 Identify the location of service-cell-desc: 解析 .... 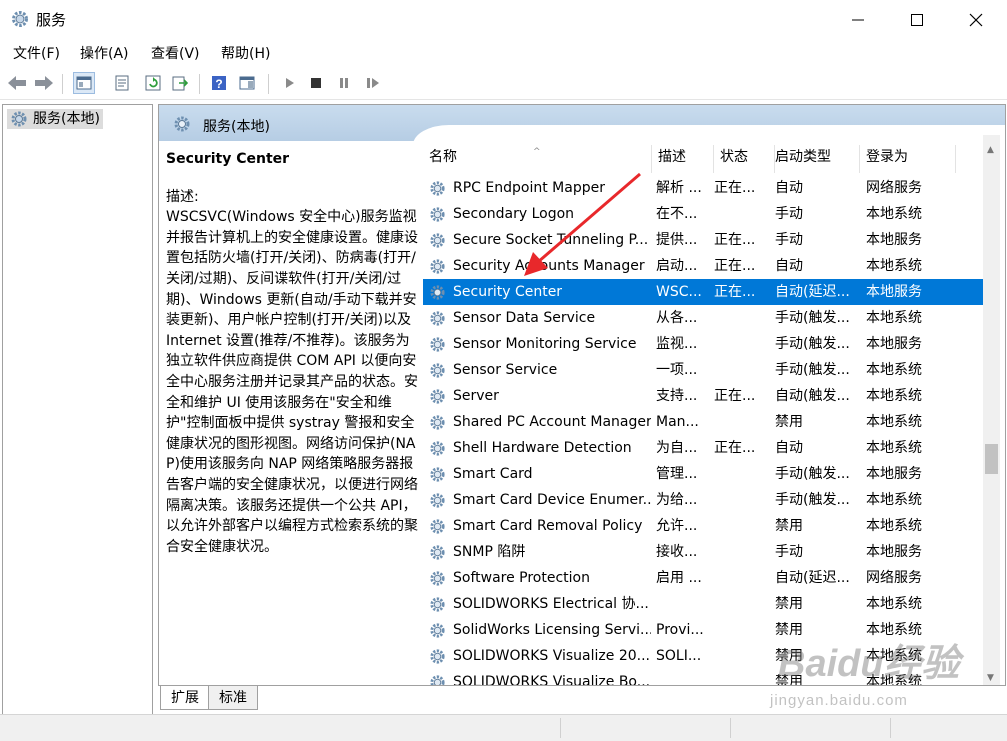
(680, 188).